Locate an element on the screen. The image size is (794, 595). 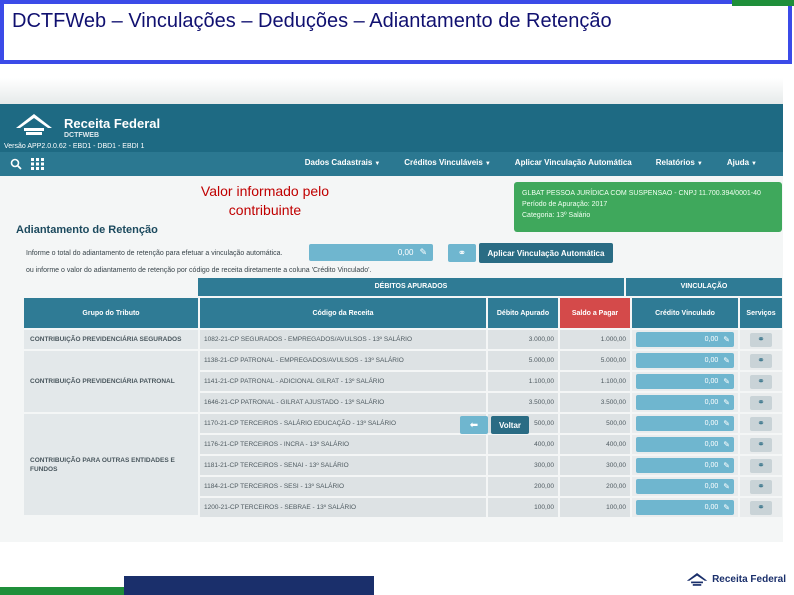
nav-dados-cadastrais: Dados Cadastrais ▼ is located at coordinates (343, 162).